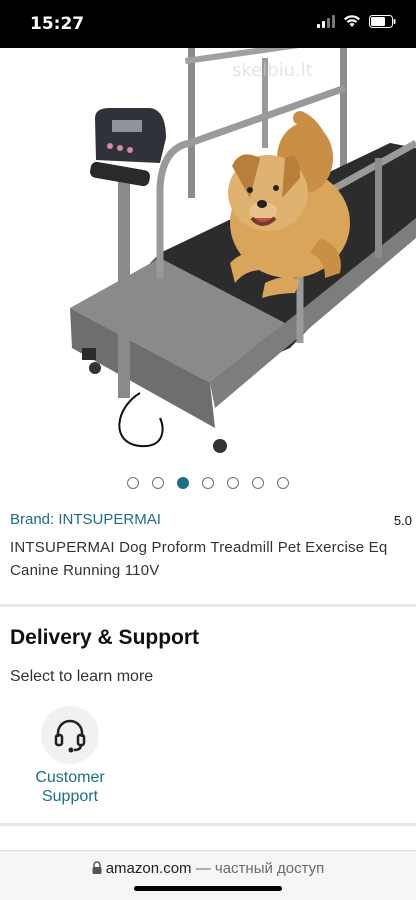  Describe the element at coordinates (258, 868) in the screenshot. I see `address-private-mode: — частный доступ` at that location.